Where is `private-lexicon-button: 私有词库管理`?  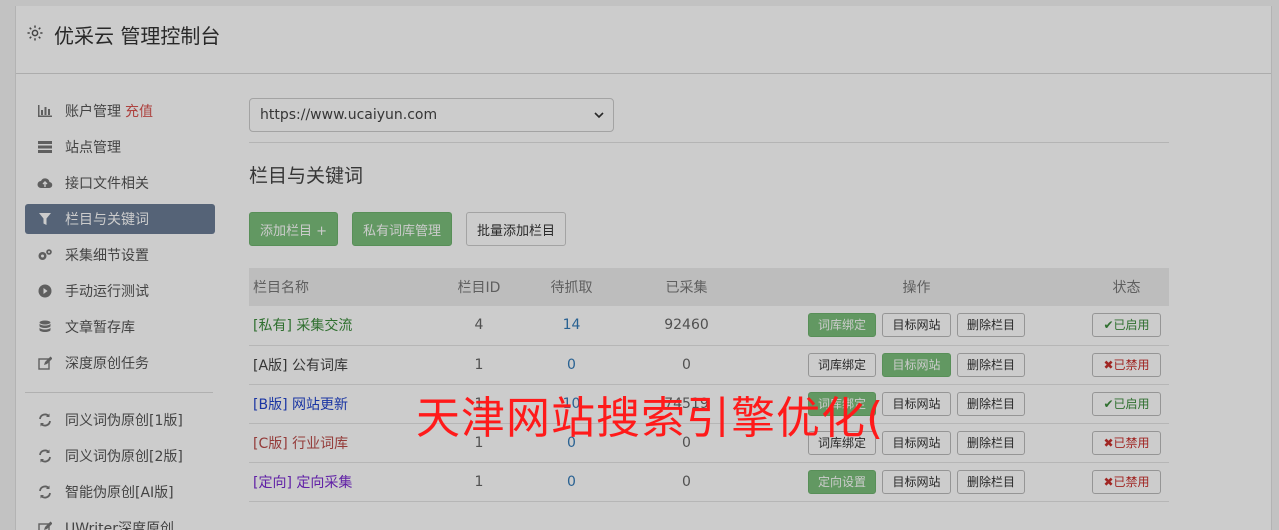
private-lexicon-button: 私有词库管理 is located at coordinates (402, 229).